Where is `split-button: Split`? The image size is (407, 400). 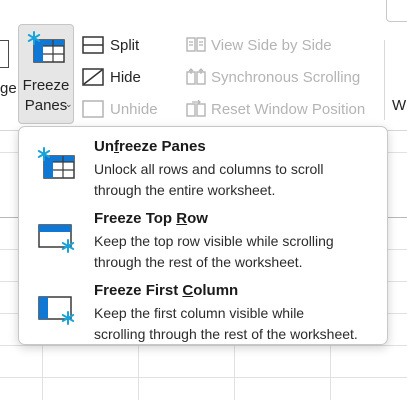 split-button: Split is located at coordinates (110, 45).